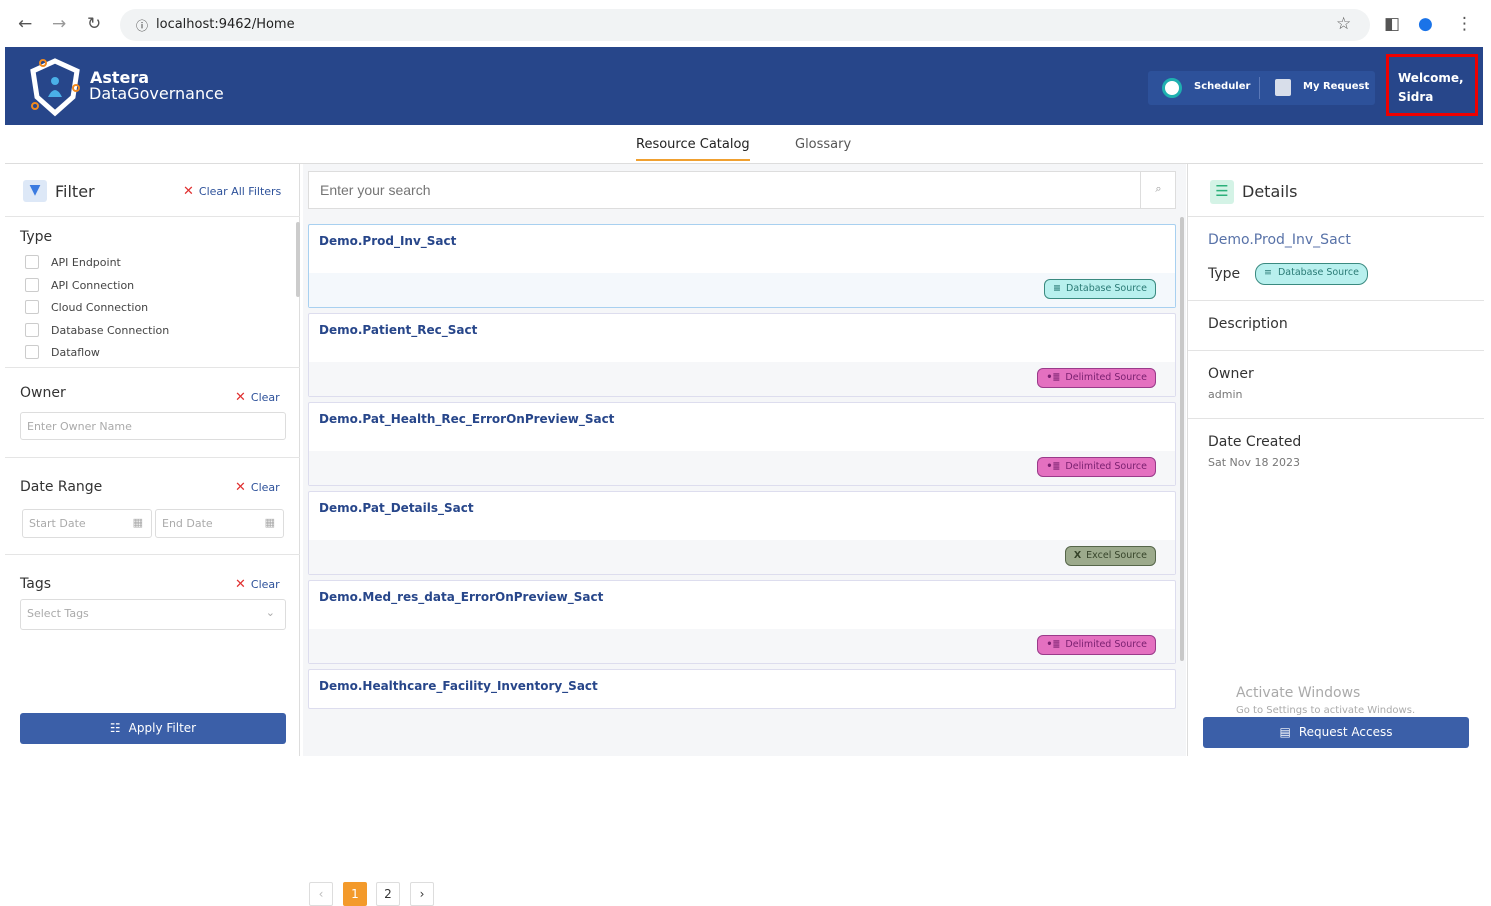 This screenshot has height=906, width=1491. I want to click on tags-select: Select Tags ⌄, so click(153, 614).